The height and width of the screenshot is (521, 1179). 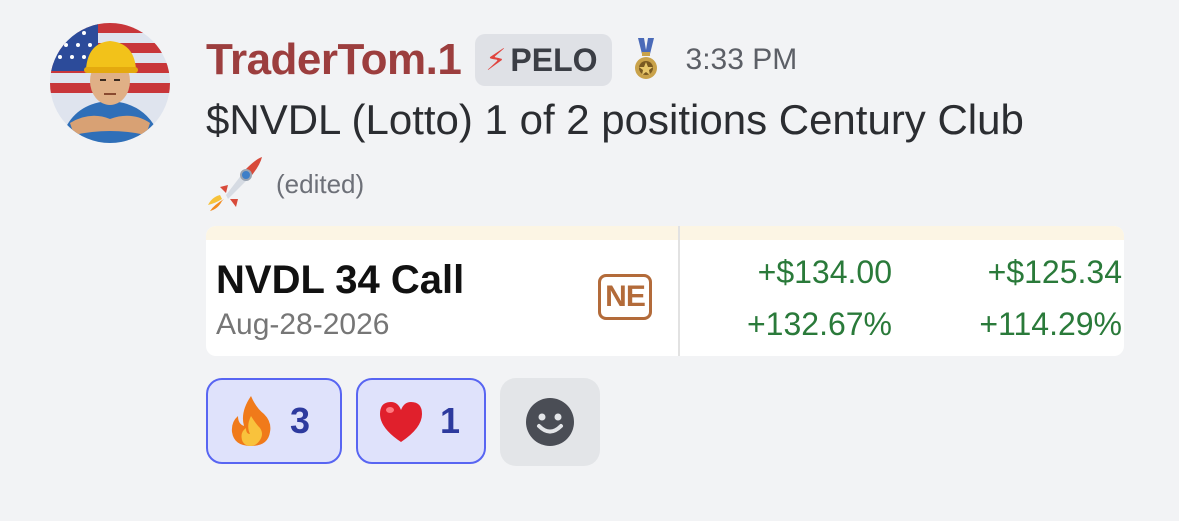 I want to click on pnl-dollar-1: +$134.00, so click(x=824, y=272).